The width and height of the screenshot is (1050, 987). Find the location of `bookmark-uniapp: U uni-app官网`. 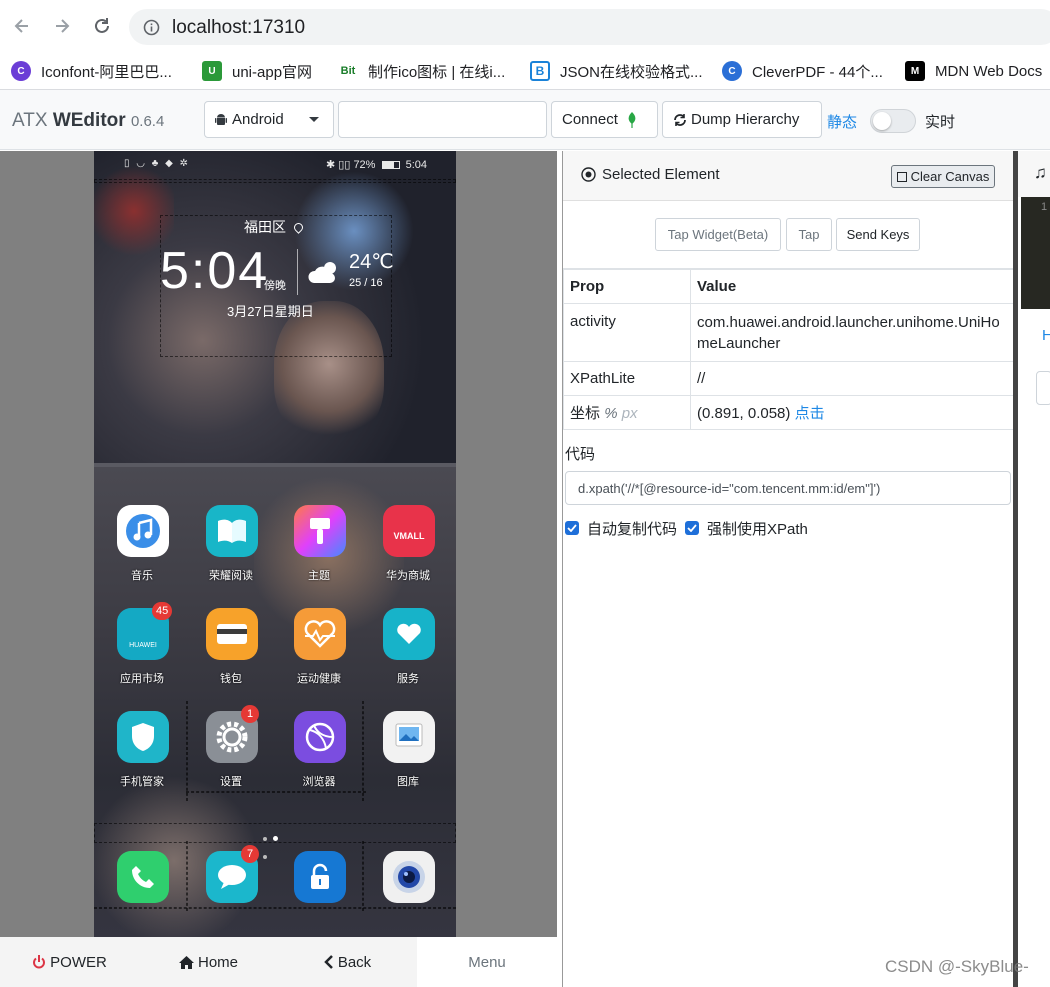

bookmark-uniapp: U uni-app官网 is located at coordinates (257, 71).